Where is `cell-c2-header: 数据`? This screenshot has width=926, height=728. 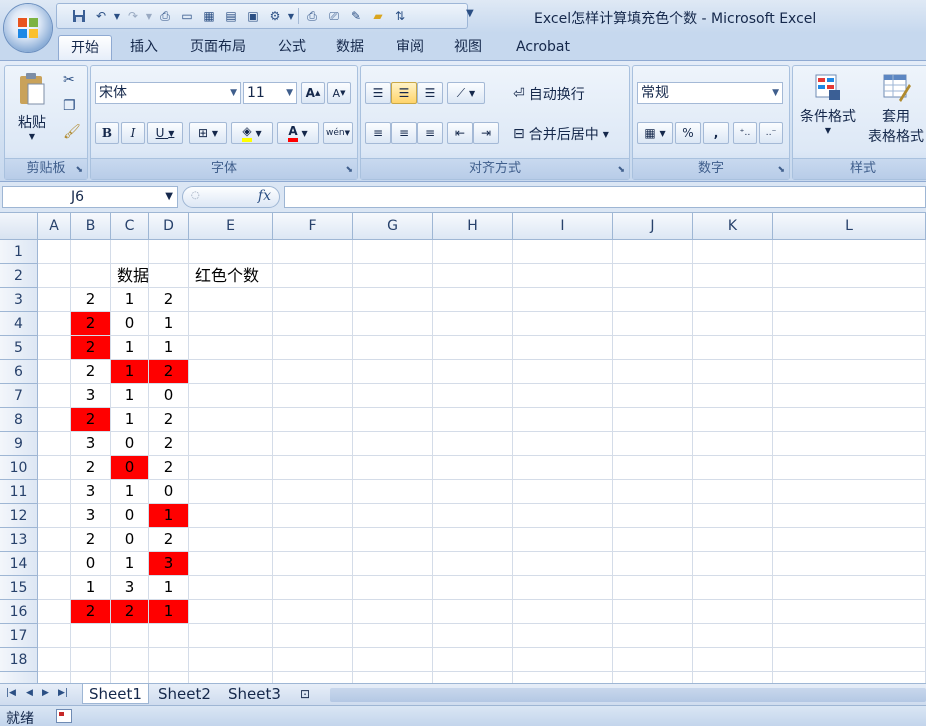 cell-c2-header: 数据 is located at coordinates (130, 275).